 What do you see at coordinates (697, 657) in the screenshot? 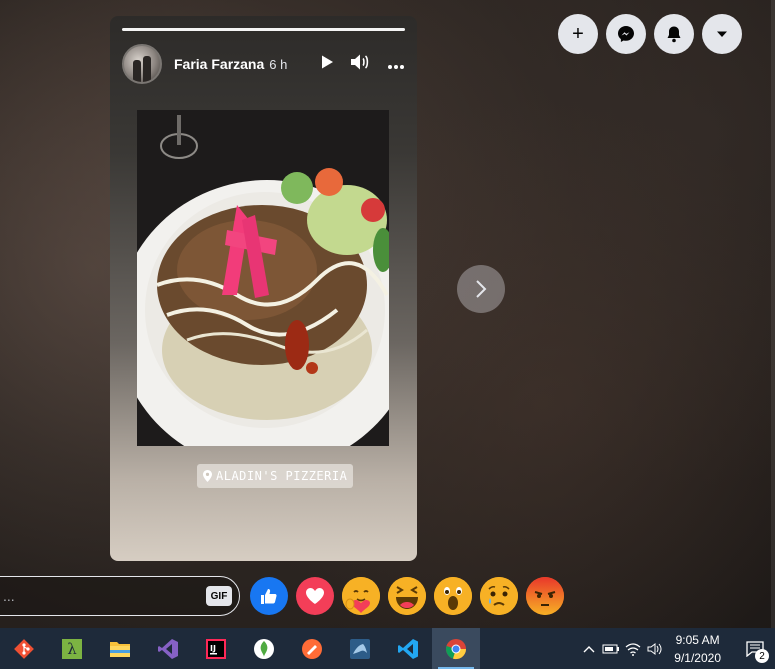
I see `clock-date: 9/1/2020` at bounding box center [697, 657].